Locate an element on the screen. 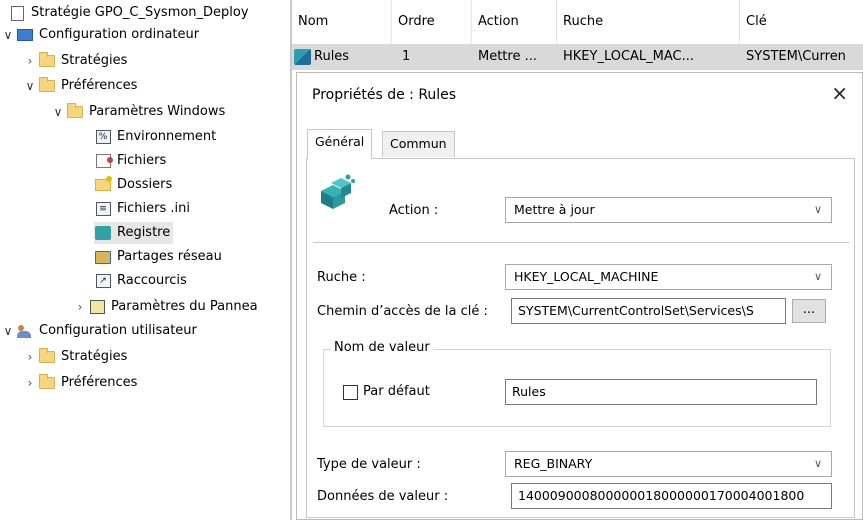 This screenshot has width=863, height=520. tree-item-strategies: › Stratégies is located at coordinates (74, 61).